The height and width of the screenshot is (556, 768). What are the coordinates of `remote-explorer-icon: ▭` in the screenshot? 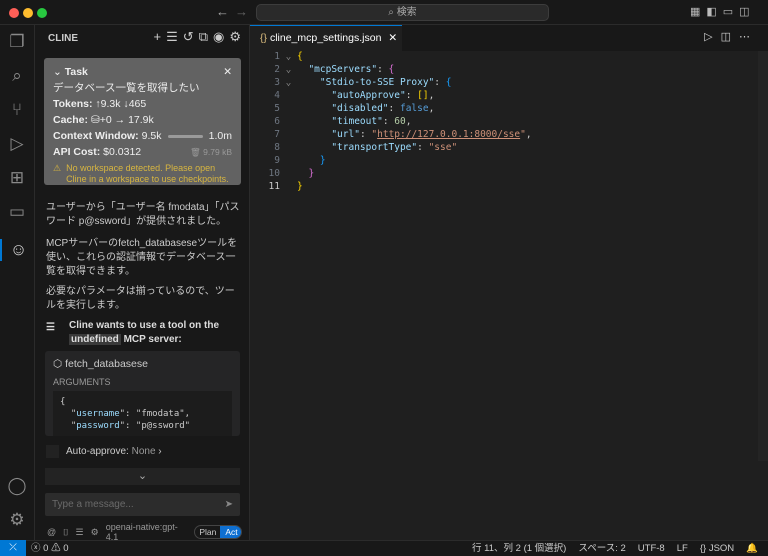 It's located at (17, 212).